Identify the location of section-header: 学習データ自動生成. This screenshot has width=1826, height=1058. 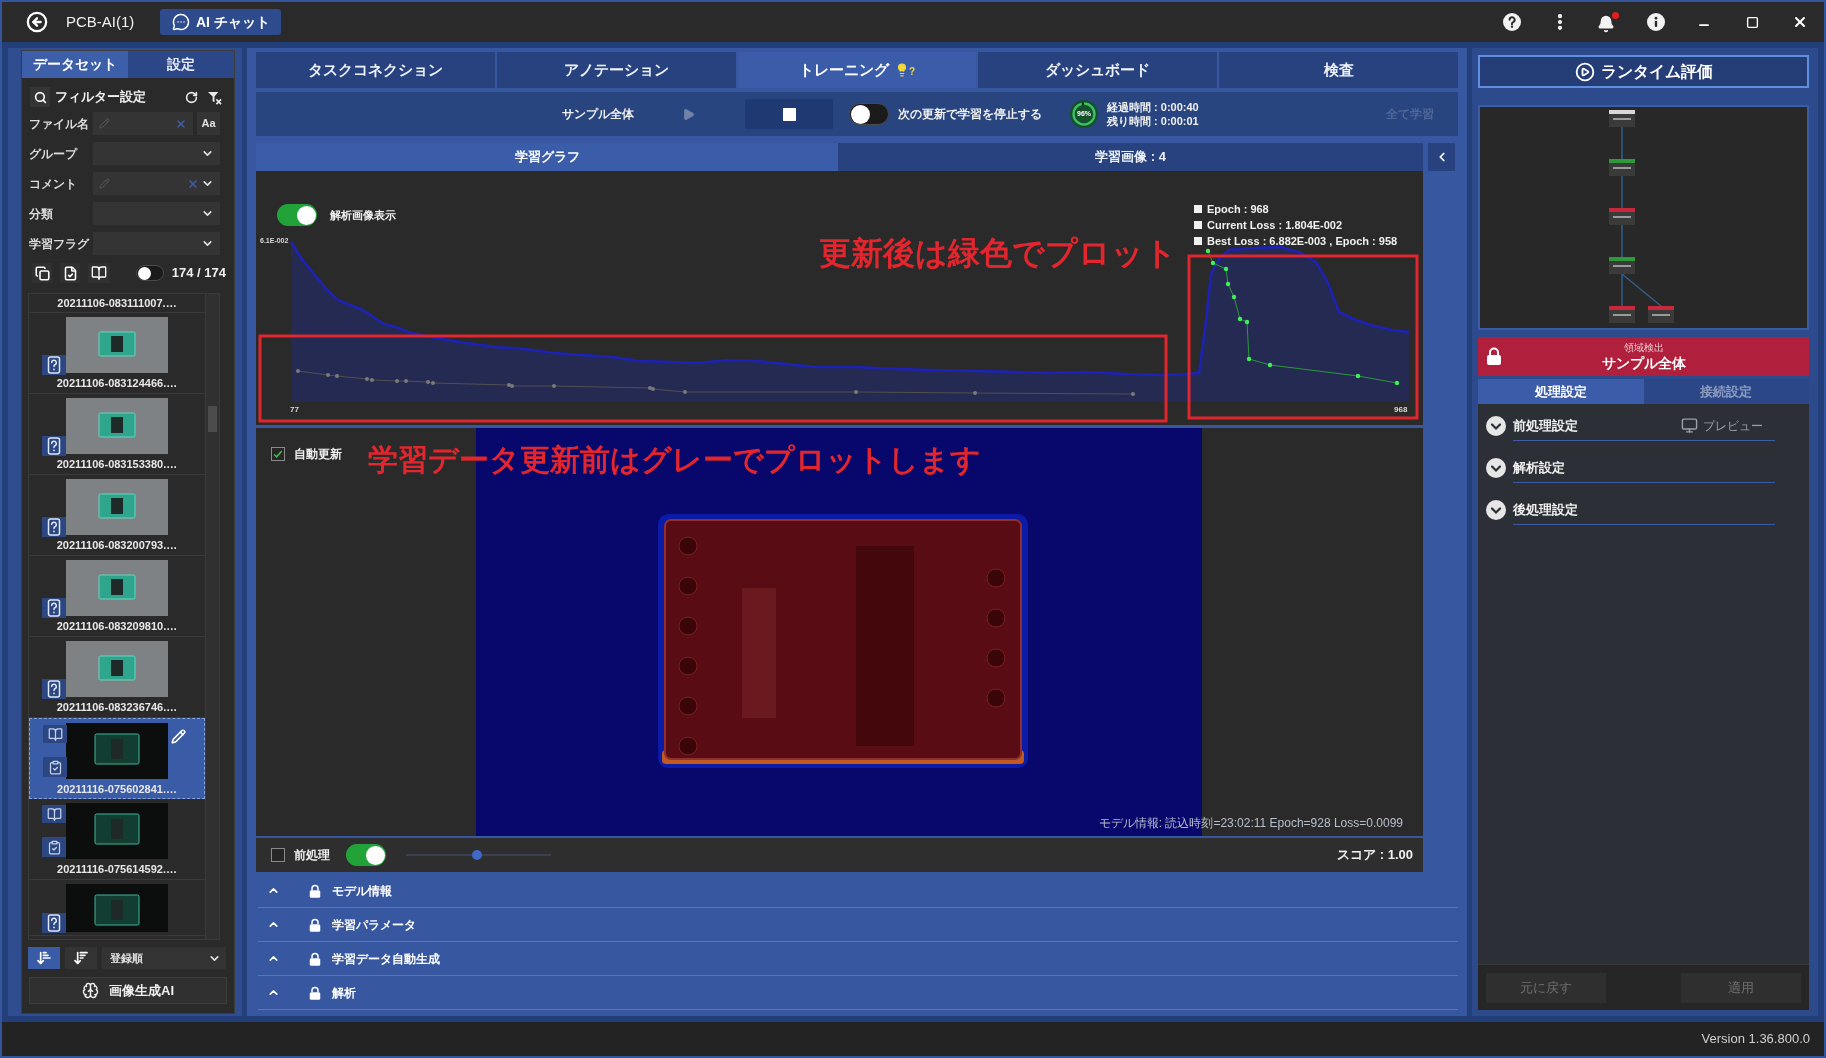
(858, 959).